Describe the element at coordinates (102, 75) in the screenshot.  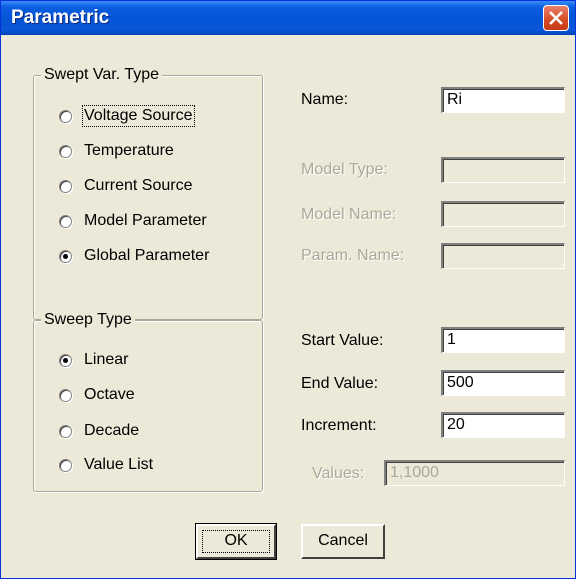
I see `swept-var-type-legend: Swept Var. Type` at that location.